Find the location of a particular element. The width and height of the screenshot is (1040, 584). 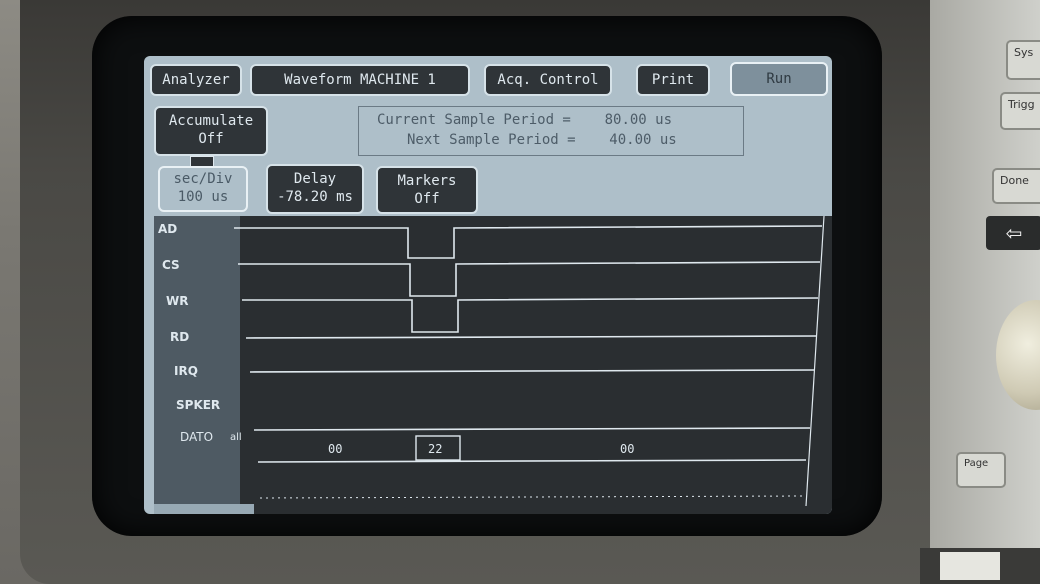

sec-div-button: sec/Div 100 us is located at coordinates (203, 189).